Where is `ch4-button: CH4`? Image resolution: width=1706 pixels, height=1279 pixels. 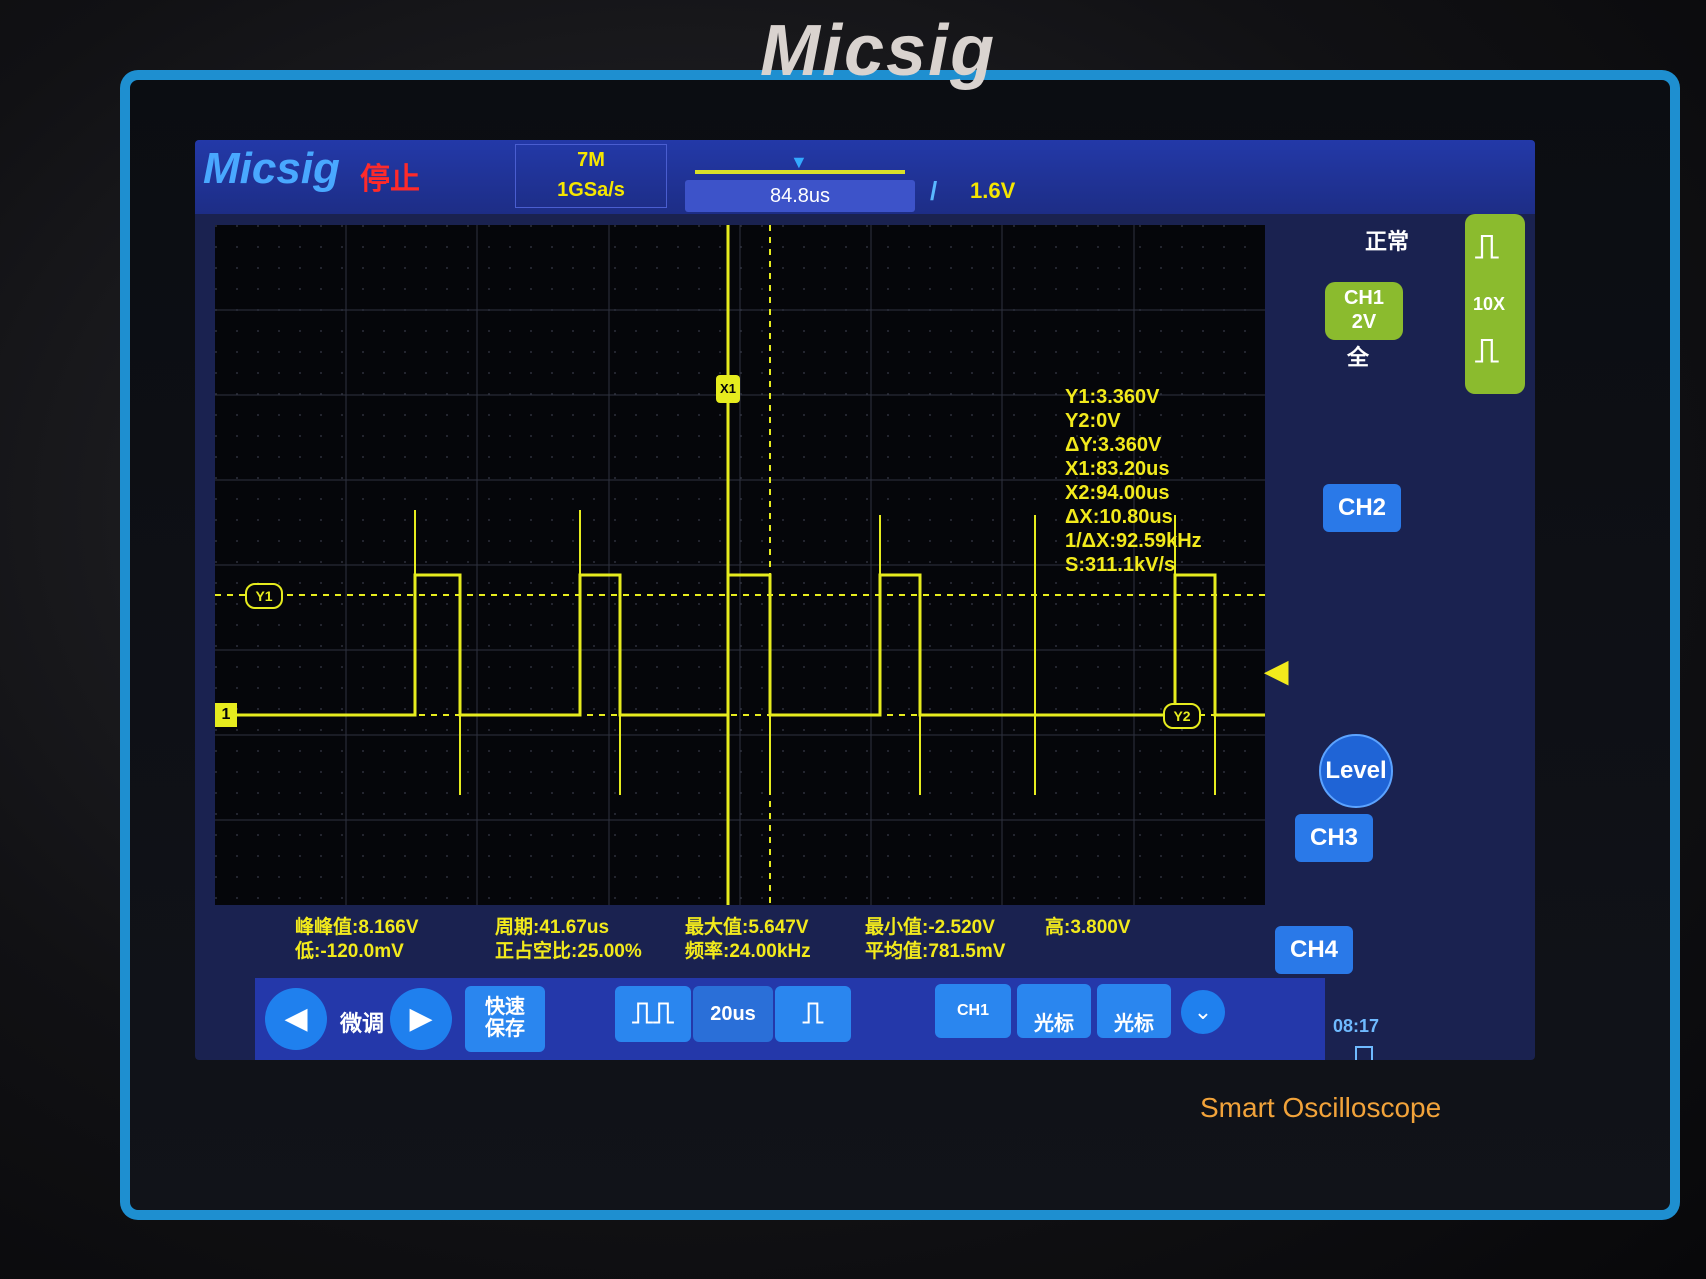 ch4-button: CH4 is located at coordinates (1314, 950).